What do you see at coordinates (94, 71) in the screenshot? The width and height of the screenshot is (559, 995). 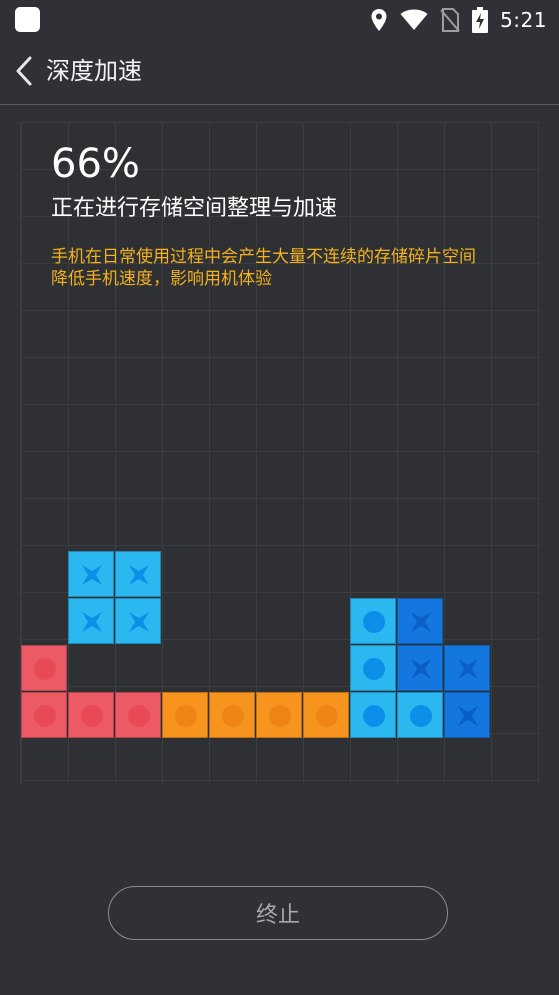 I see `page-title: 深度加速` at bounding box center [94, 71].